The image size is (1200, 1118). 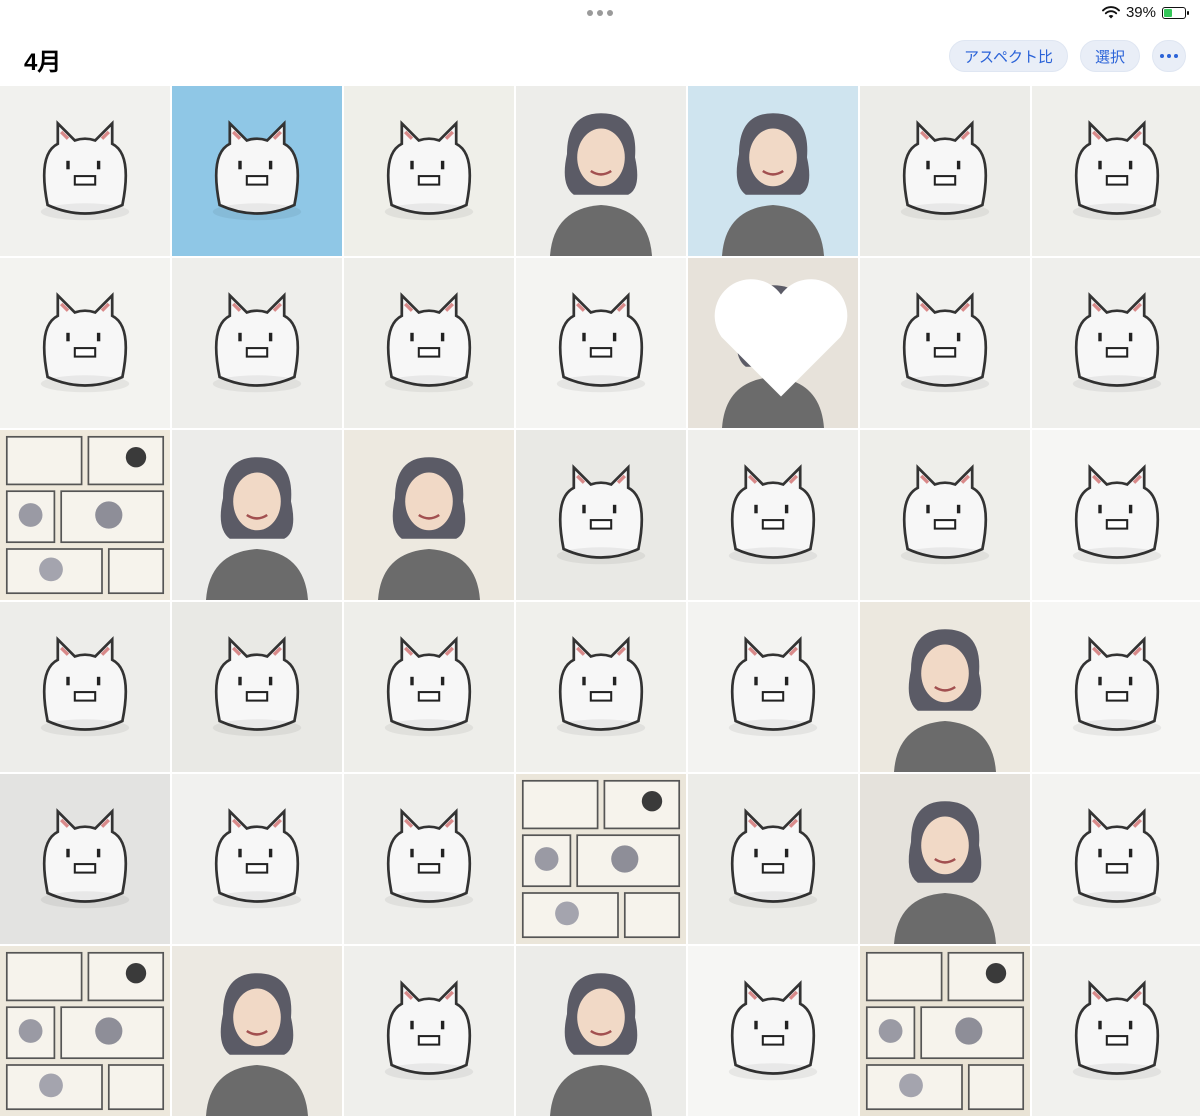 What do you see at coordinates (1109, 56) in the screenshot?
I see `select-button: 選択` at bounding box center [1109, 56].